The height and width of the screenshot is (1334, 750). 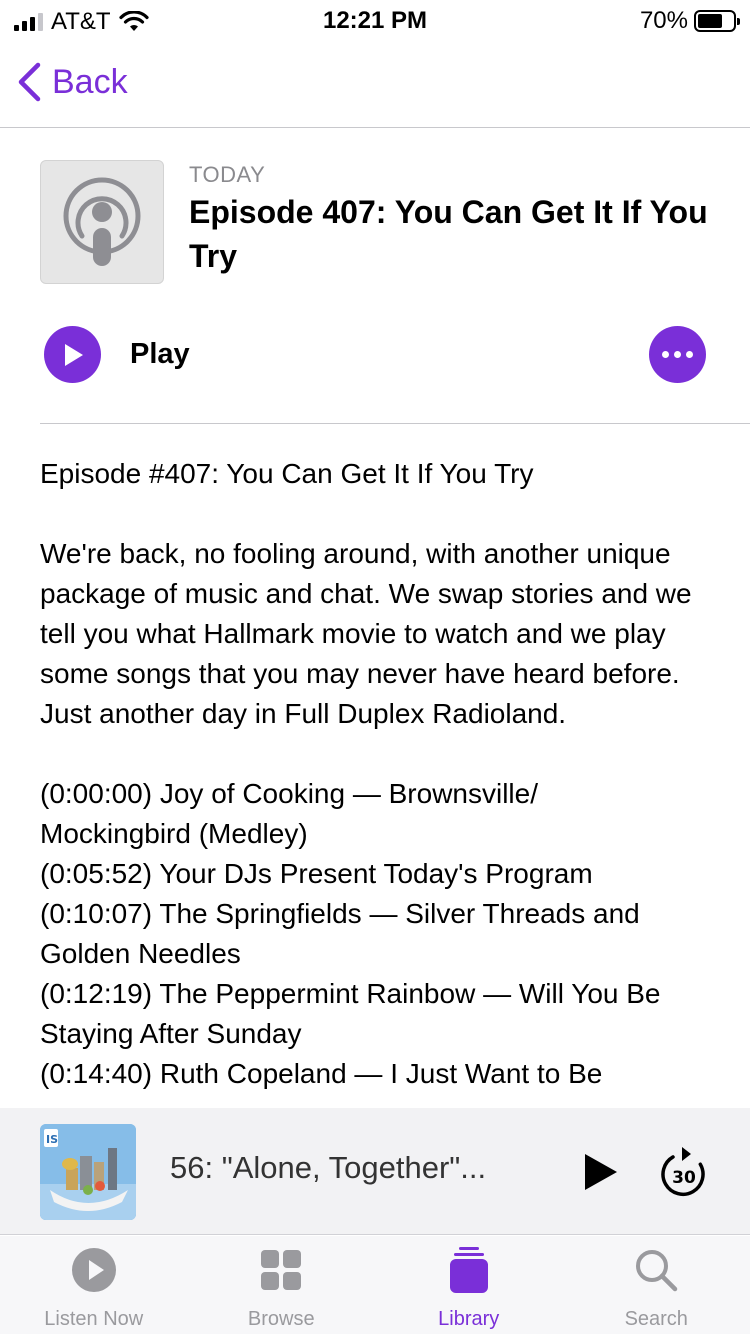 I want to click on tab-label: Library, so click(x=469, y=1319).